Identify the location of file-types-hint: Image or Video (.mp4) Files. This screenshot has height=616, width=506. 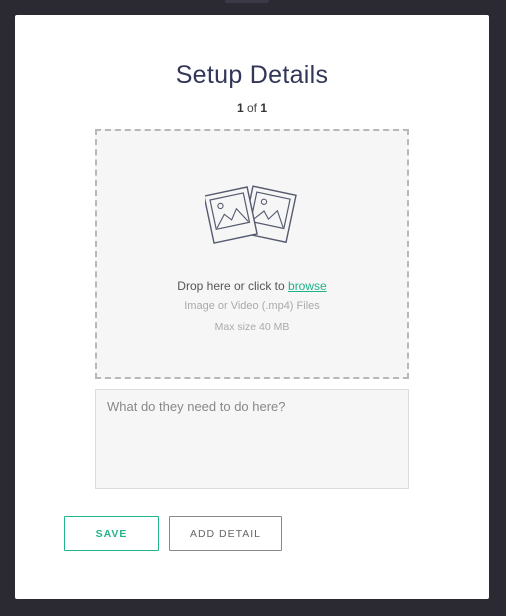
(252, 306).